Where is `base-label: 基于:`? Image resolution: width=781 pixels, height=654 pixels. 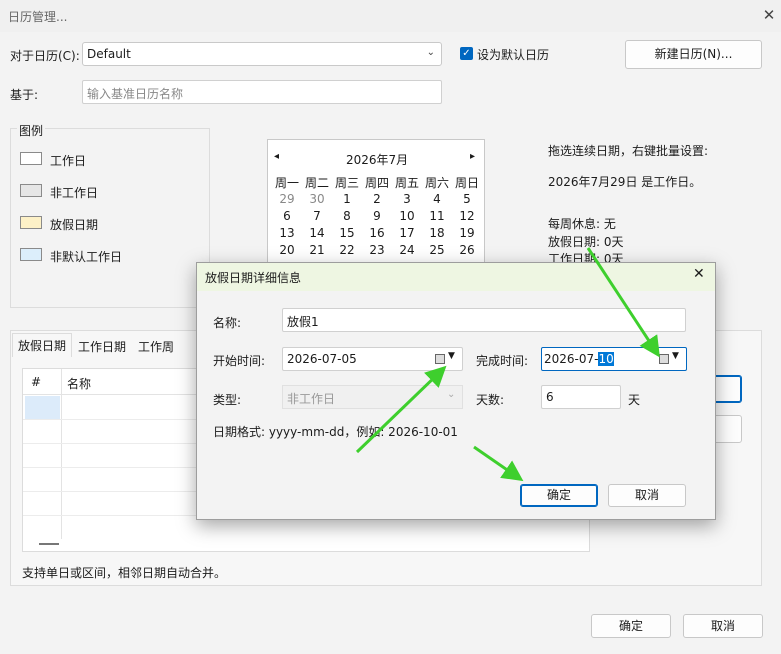
base-label: 基于: is located at coordinates (24, 95).